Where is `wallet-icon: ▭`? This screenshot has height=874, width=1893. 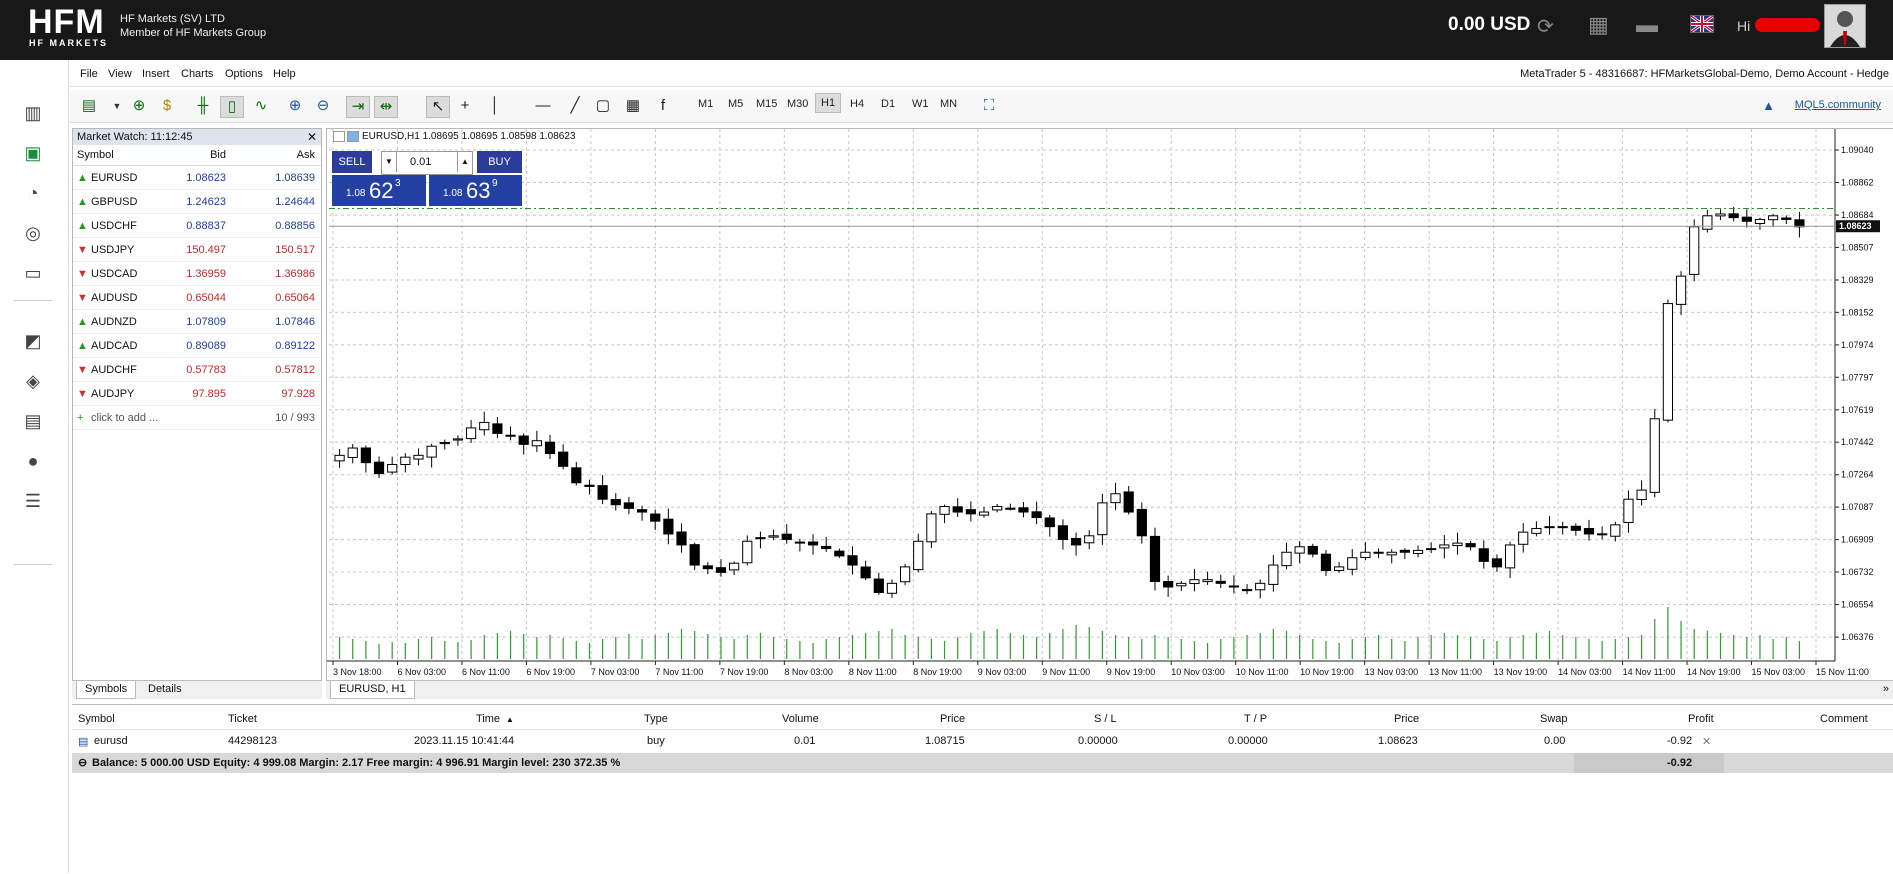 wallet-icon: ▭ is located at coordinates (33, 273).